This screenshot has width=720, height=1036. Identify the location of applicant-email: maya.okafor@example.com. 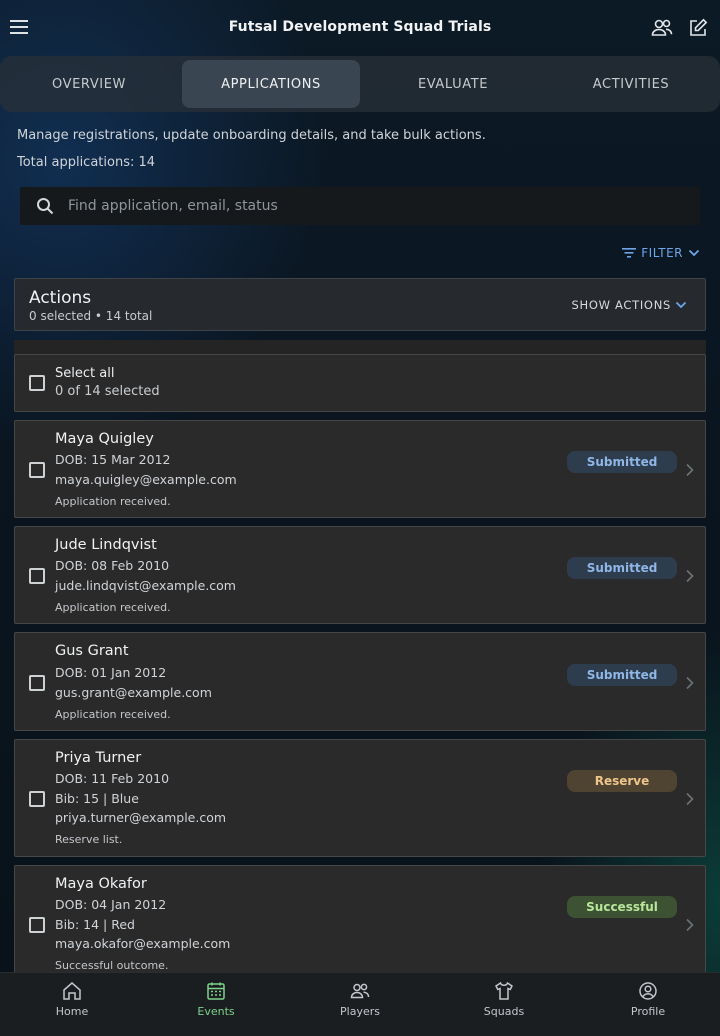
(143, 943).